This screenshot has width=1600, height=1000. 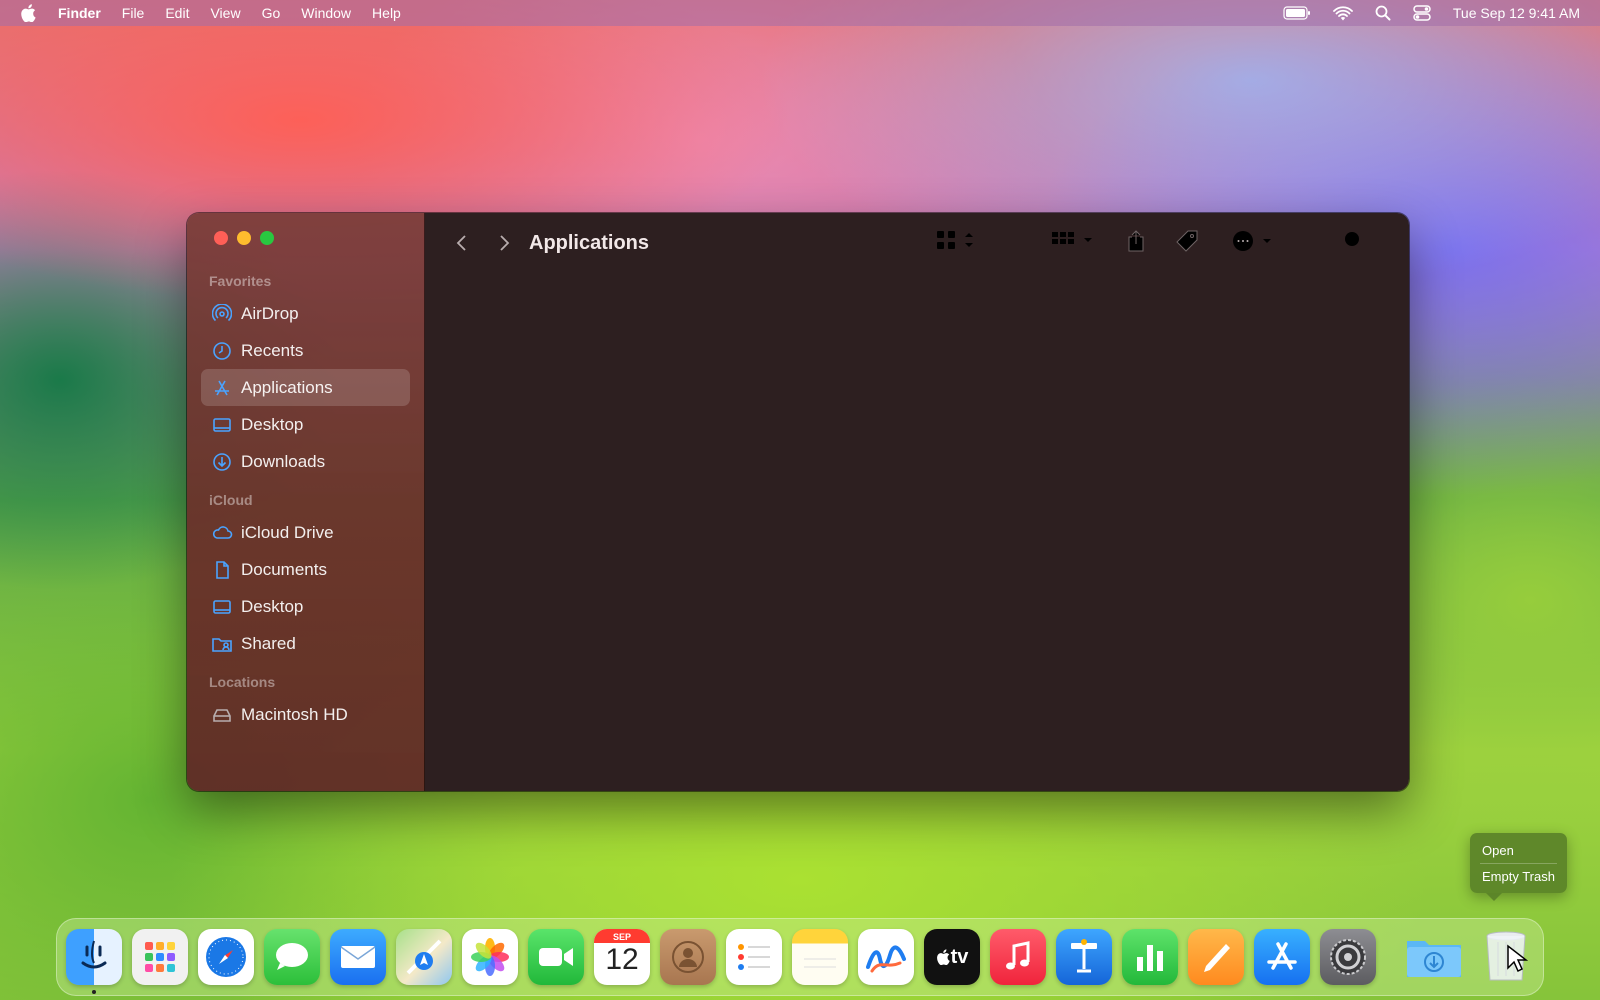 I want to click on dock-contacts, so click(x=688, y=957).